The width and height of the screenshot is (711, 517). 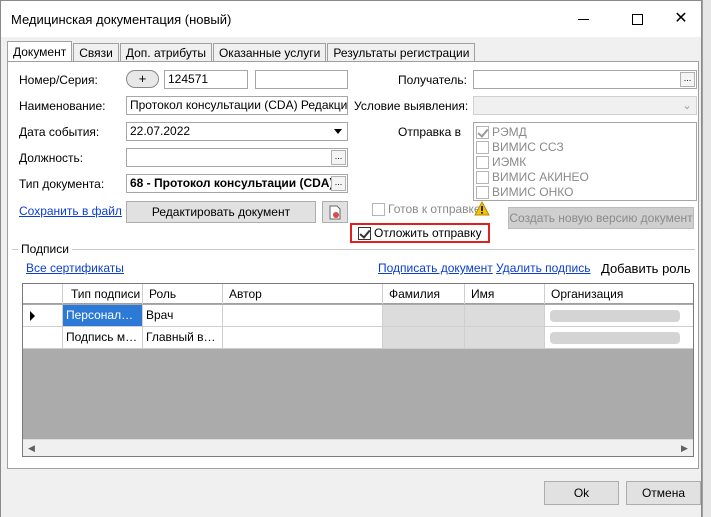 What do you see at coordinates (142, 79) in the screenshot?
I see `add-number-button: +` at bounding box center [142, 79].